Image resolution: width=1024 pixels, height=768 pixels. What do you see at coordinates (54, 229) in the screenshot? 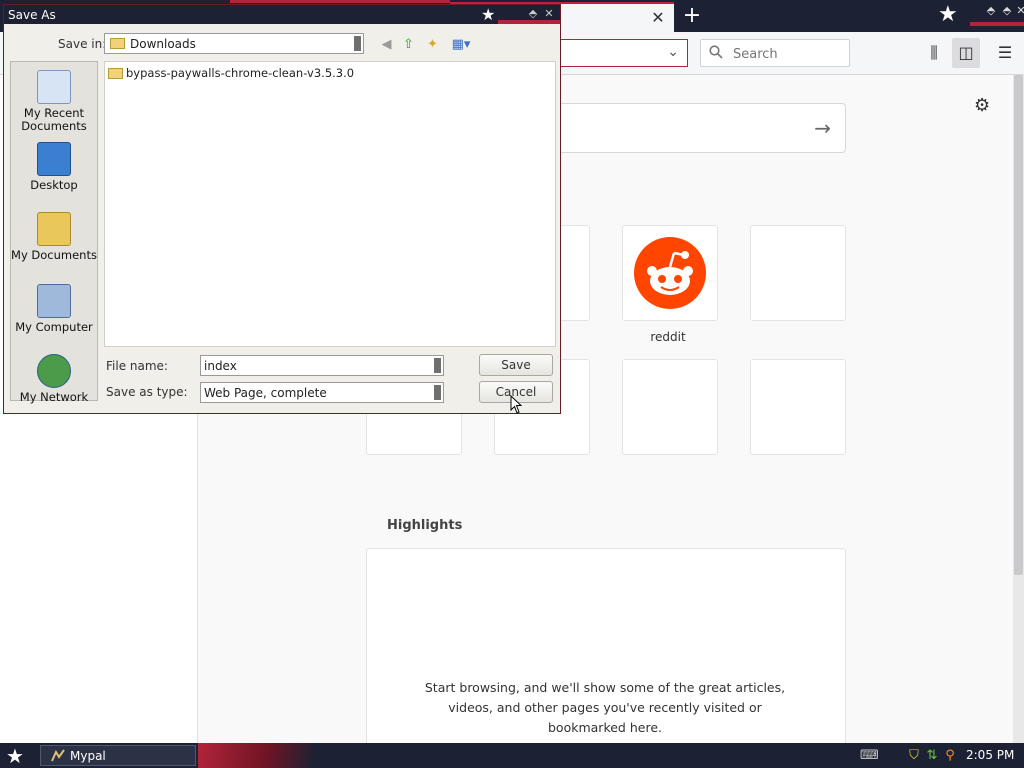
I see `my-documents-icon` at bounding box center [54, 229].